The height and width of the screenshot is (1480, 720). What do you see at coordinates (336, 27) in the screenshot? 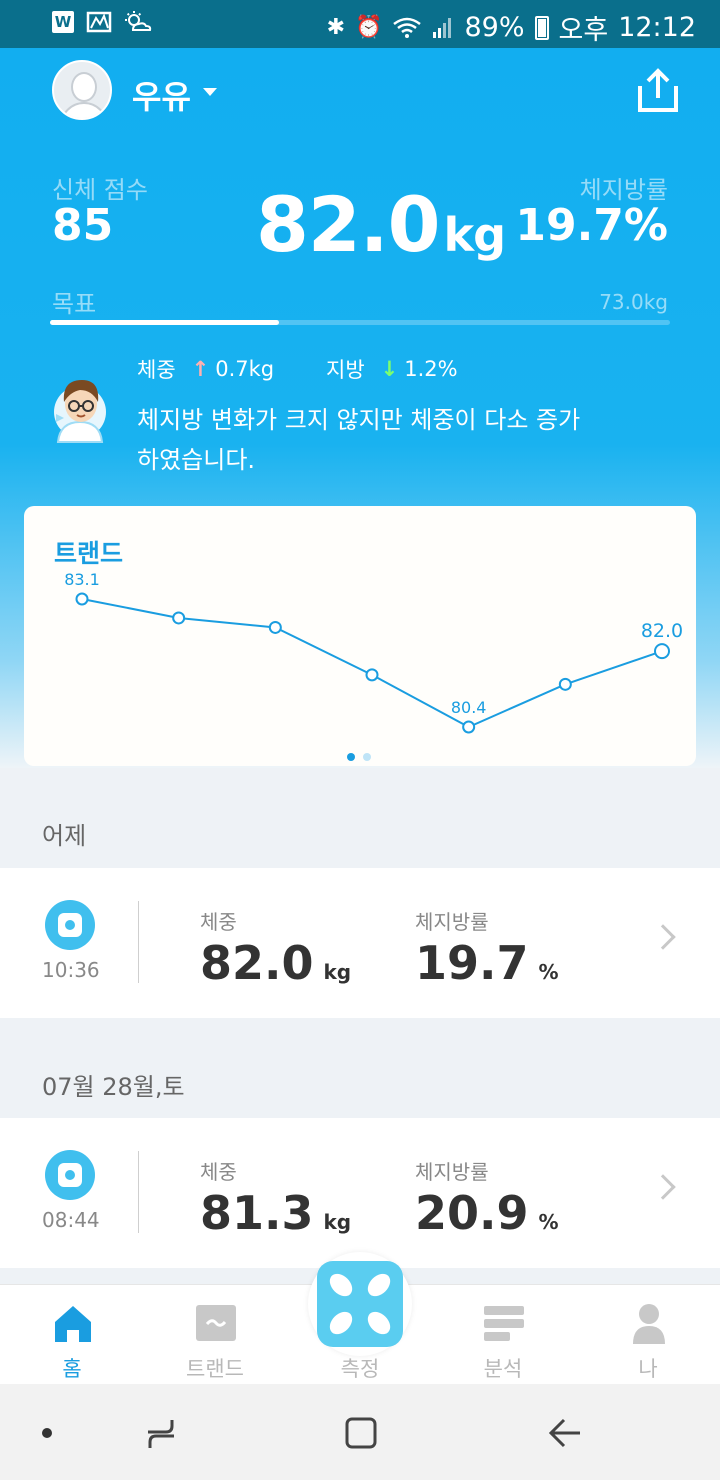
I see `bluetooth-icon: ✱` at bounding box center [336, 27].